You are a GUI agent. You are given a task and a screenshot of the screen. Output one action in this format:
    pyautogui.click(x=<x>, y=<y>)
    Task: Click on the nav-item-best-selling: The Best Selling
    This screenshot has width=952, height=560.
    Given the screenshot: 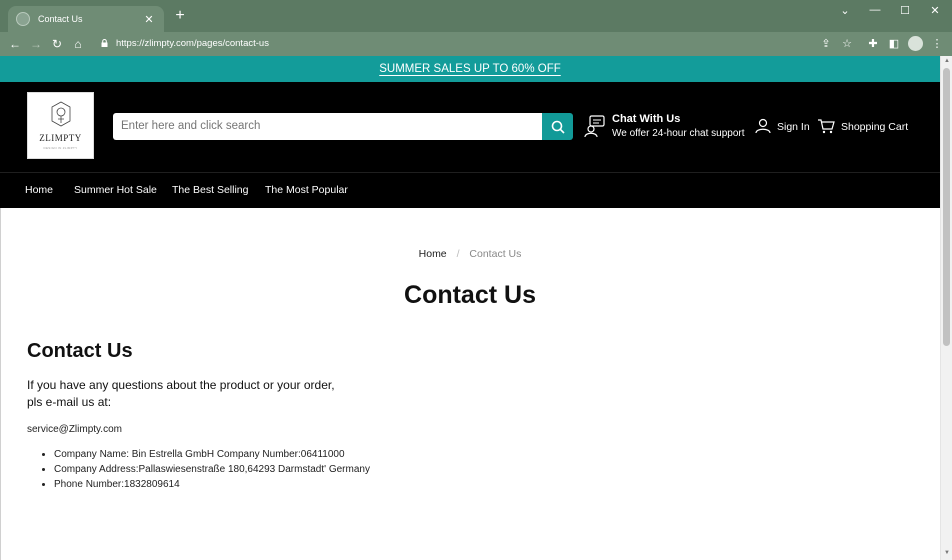 What is the action you would take?
    pyautogui.click(x=210, y=190)
    